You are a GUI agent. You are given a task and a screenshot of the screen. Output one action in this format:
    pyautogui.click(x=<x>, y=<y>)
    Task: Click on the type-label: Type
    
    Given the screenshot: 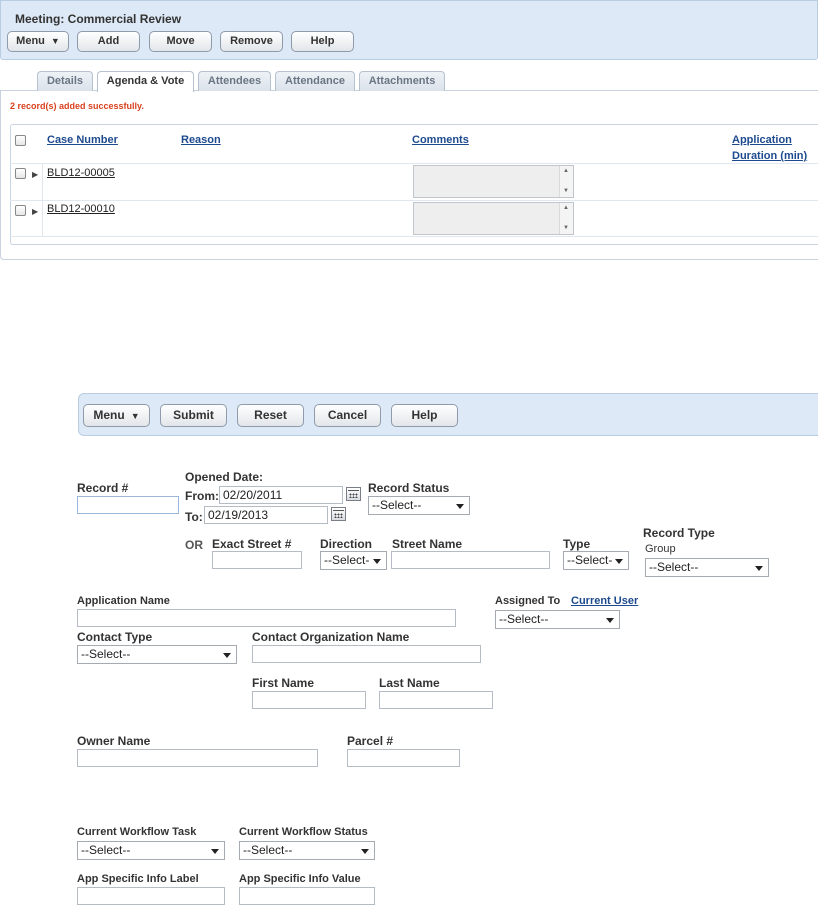 What is the action you would take?
    pyautogui.click(x=577, y=544)
    